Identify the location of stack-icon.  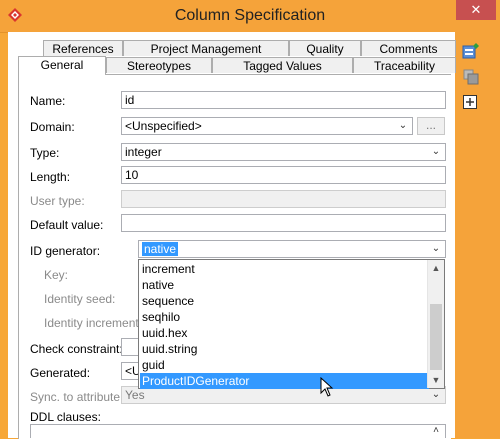
(471, 77).